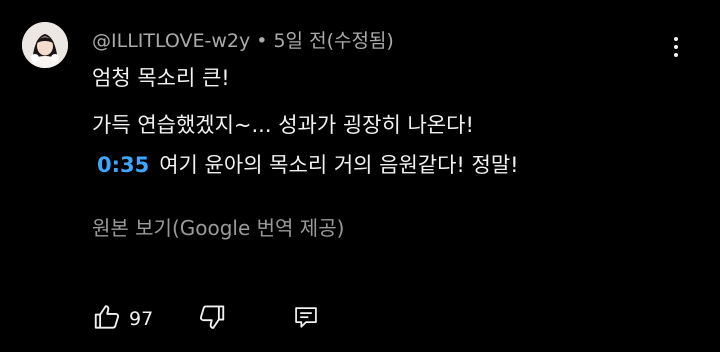  What do you see at coordinates (141, 319) in the screenshot?
I see `like-count: 97` at bounding box center [141, 319].